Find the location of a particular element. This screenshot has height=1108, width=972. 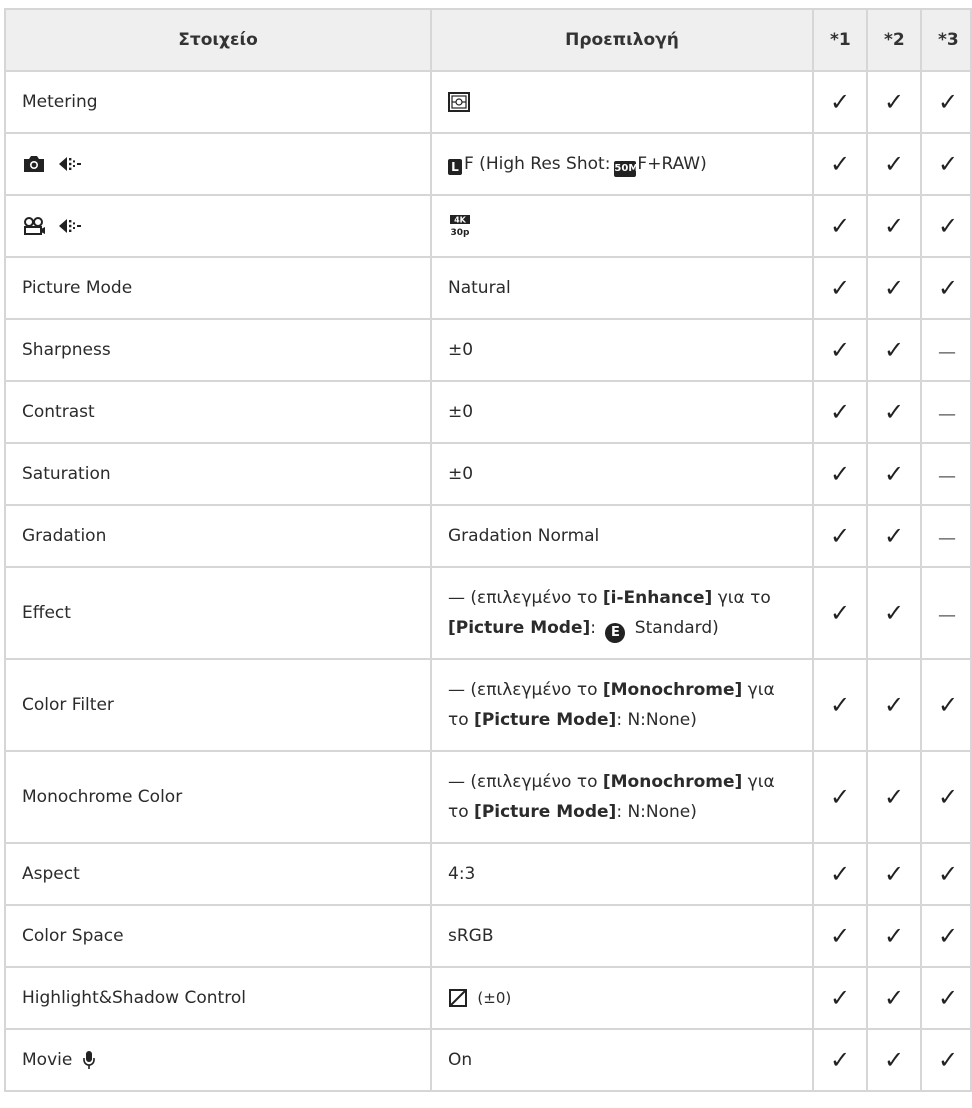

item-cell is located at coordinates (218, 164).